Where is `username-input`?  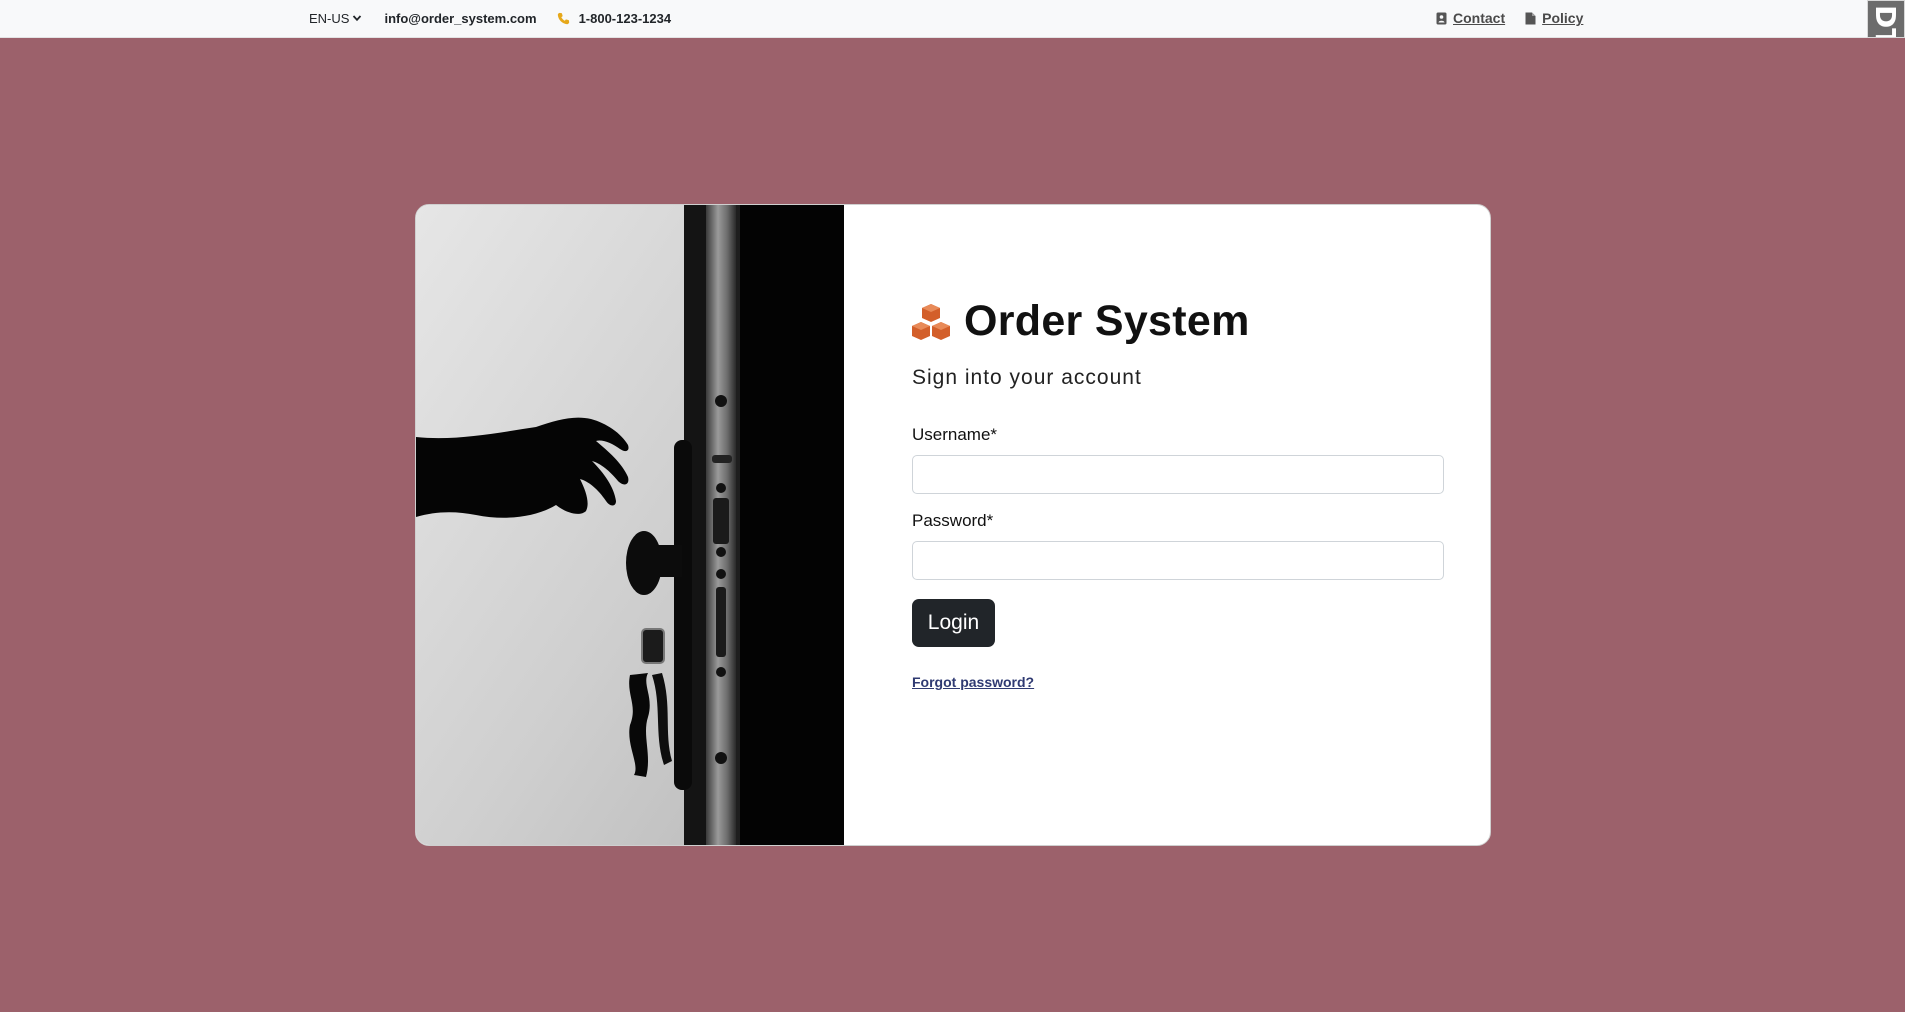 username-input is located at coordinates (1178, 474).